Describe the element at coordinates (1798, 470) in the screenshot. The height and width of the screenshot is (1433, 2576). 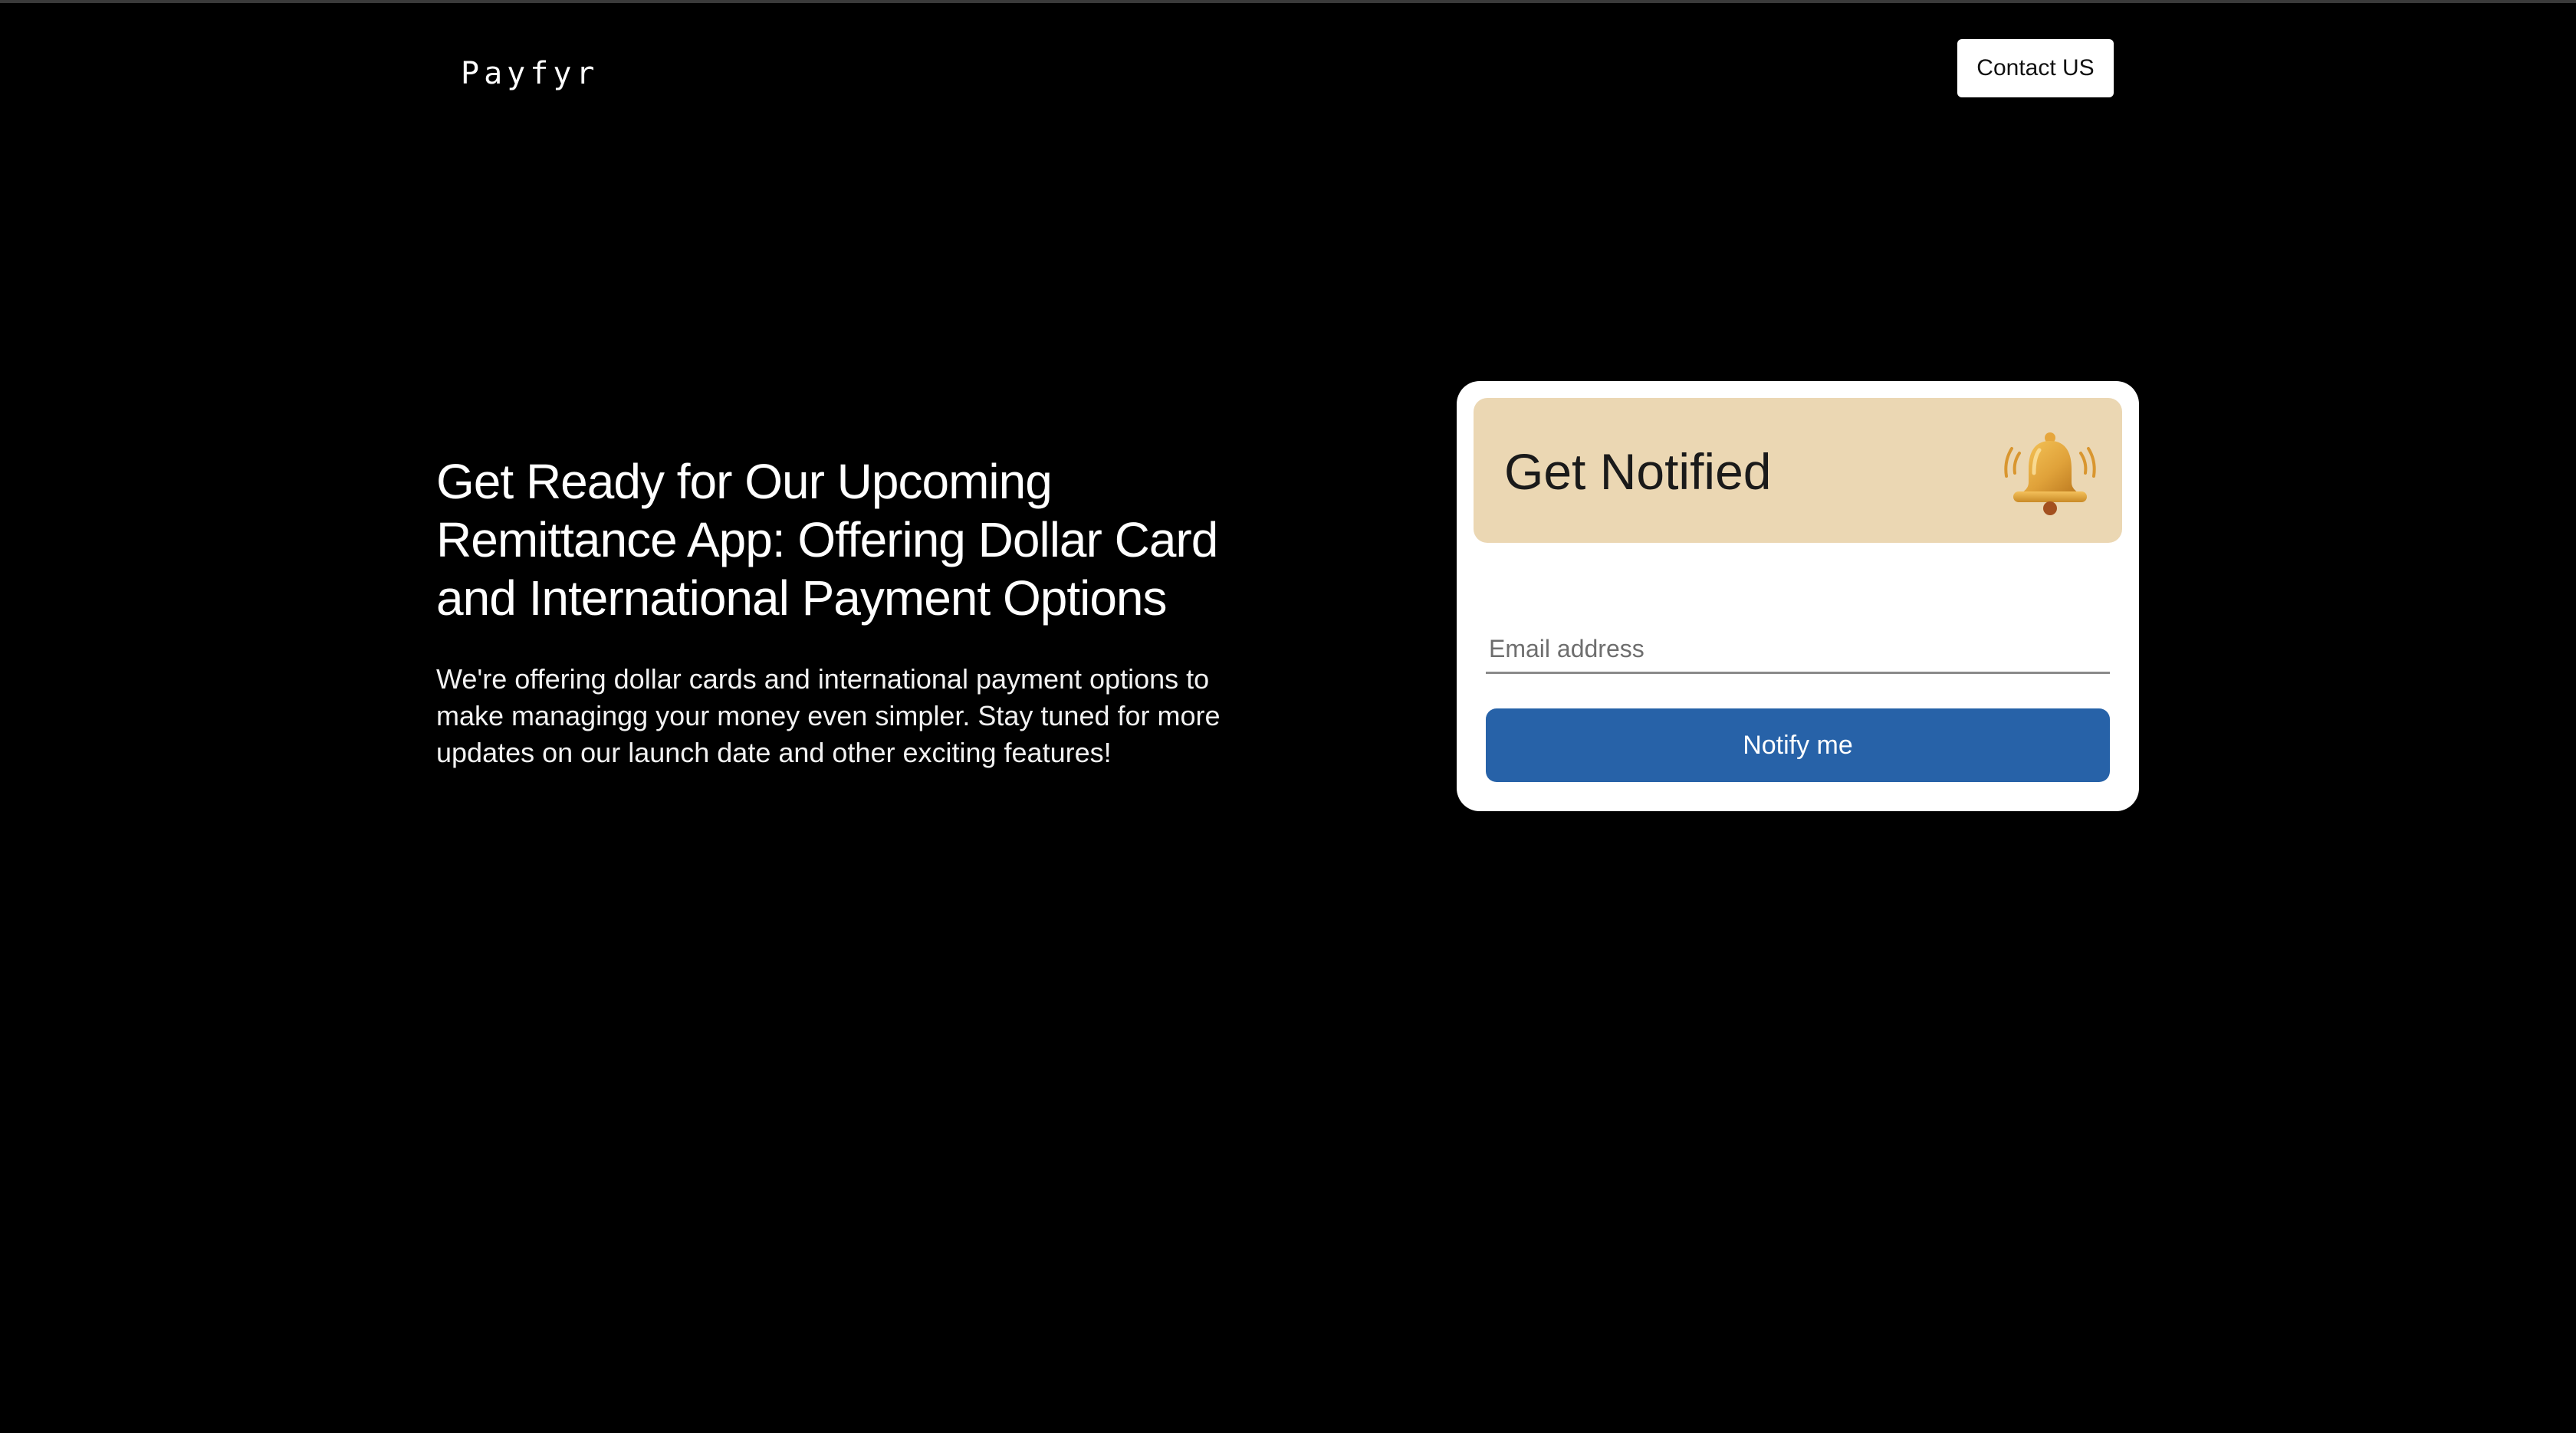
I see `notify-card-header: Get Notified` at that location.